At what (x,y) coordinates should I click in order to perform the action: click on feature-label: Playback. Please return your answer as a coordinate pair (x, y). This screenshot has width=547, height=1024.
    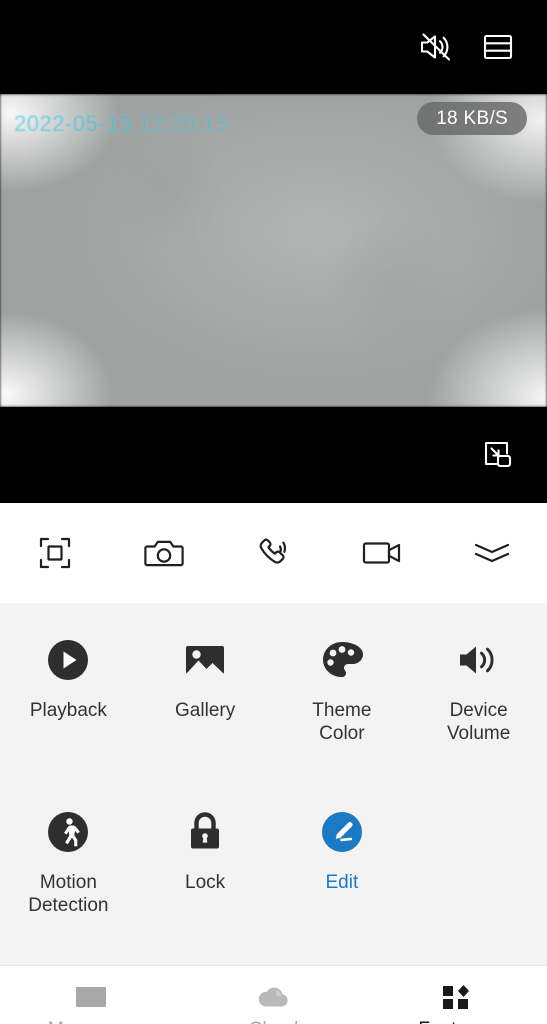
    Looking at the image, I should click on (68, 710).